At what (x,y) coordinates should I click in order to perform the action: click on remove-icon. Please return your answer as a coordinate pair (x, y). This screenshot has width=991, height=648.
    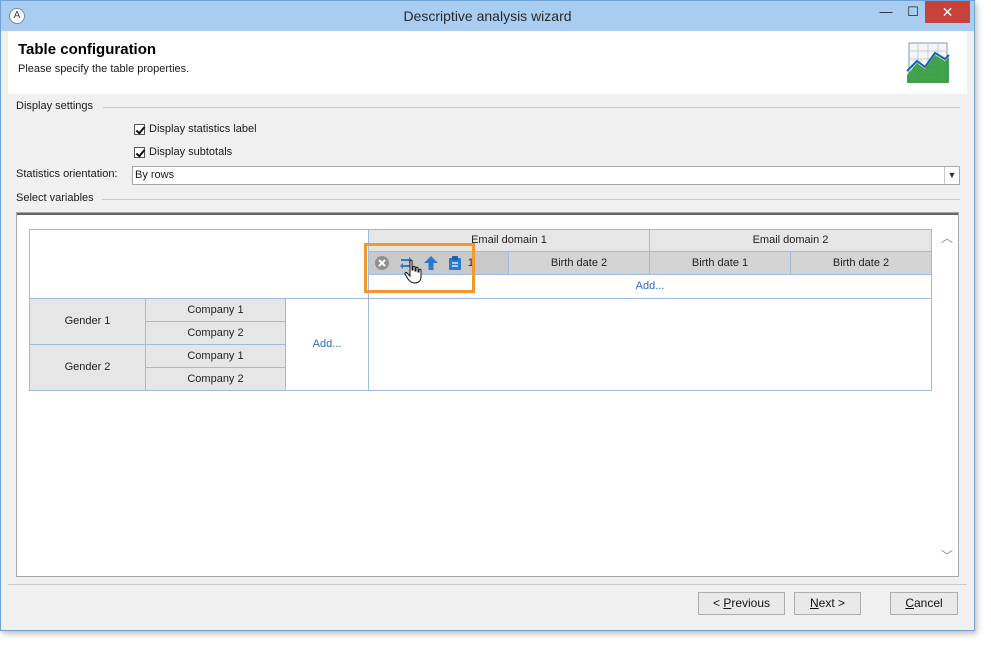
    Looking at the image, I should click on (382, 263).